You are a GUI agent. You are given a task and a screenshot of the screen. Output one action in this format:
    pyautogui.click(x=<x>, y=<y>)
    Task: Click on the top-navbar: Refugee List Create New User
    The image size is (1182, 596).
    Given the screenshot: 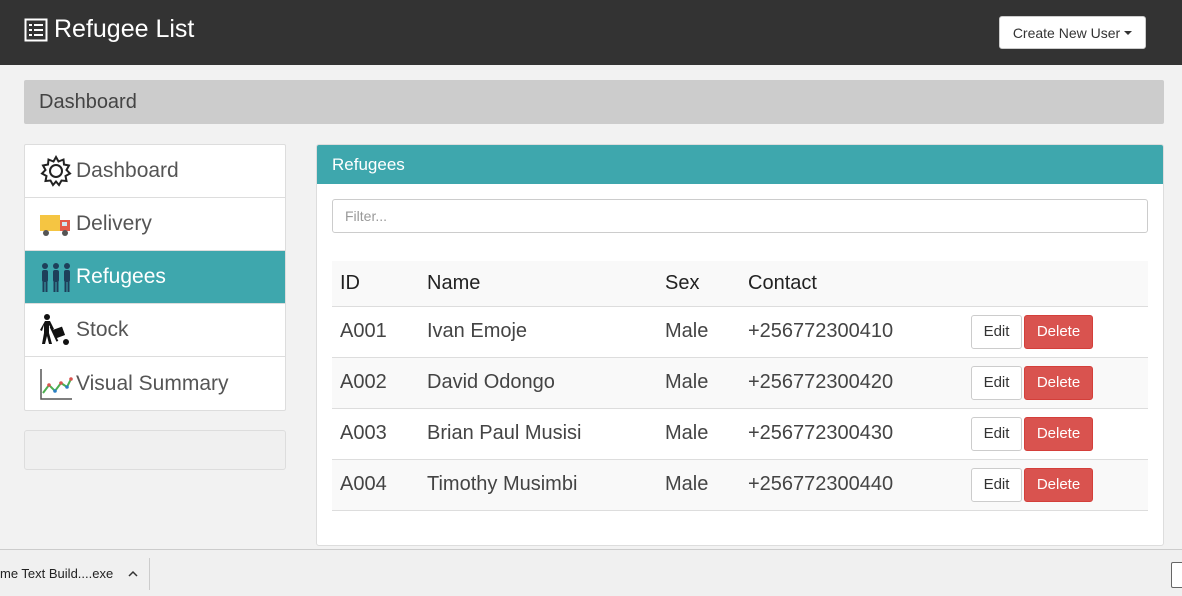 What is the action you would take?
    pyautogui.click(x=591, y=32)
    